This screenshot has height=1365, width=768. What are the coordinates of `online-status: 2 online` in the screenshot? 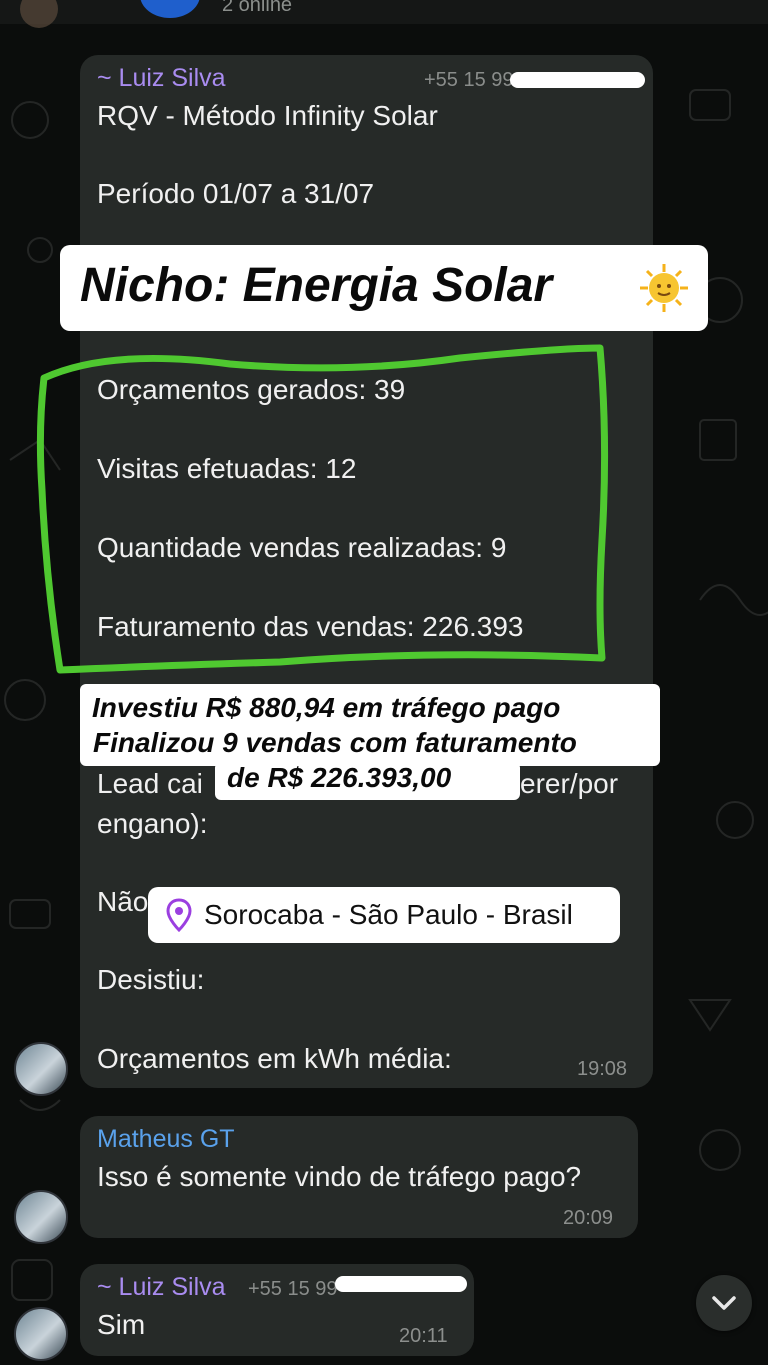 It's located at (257, 8).